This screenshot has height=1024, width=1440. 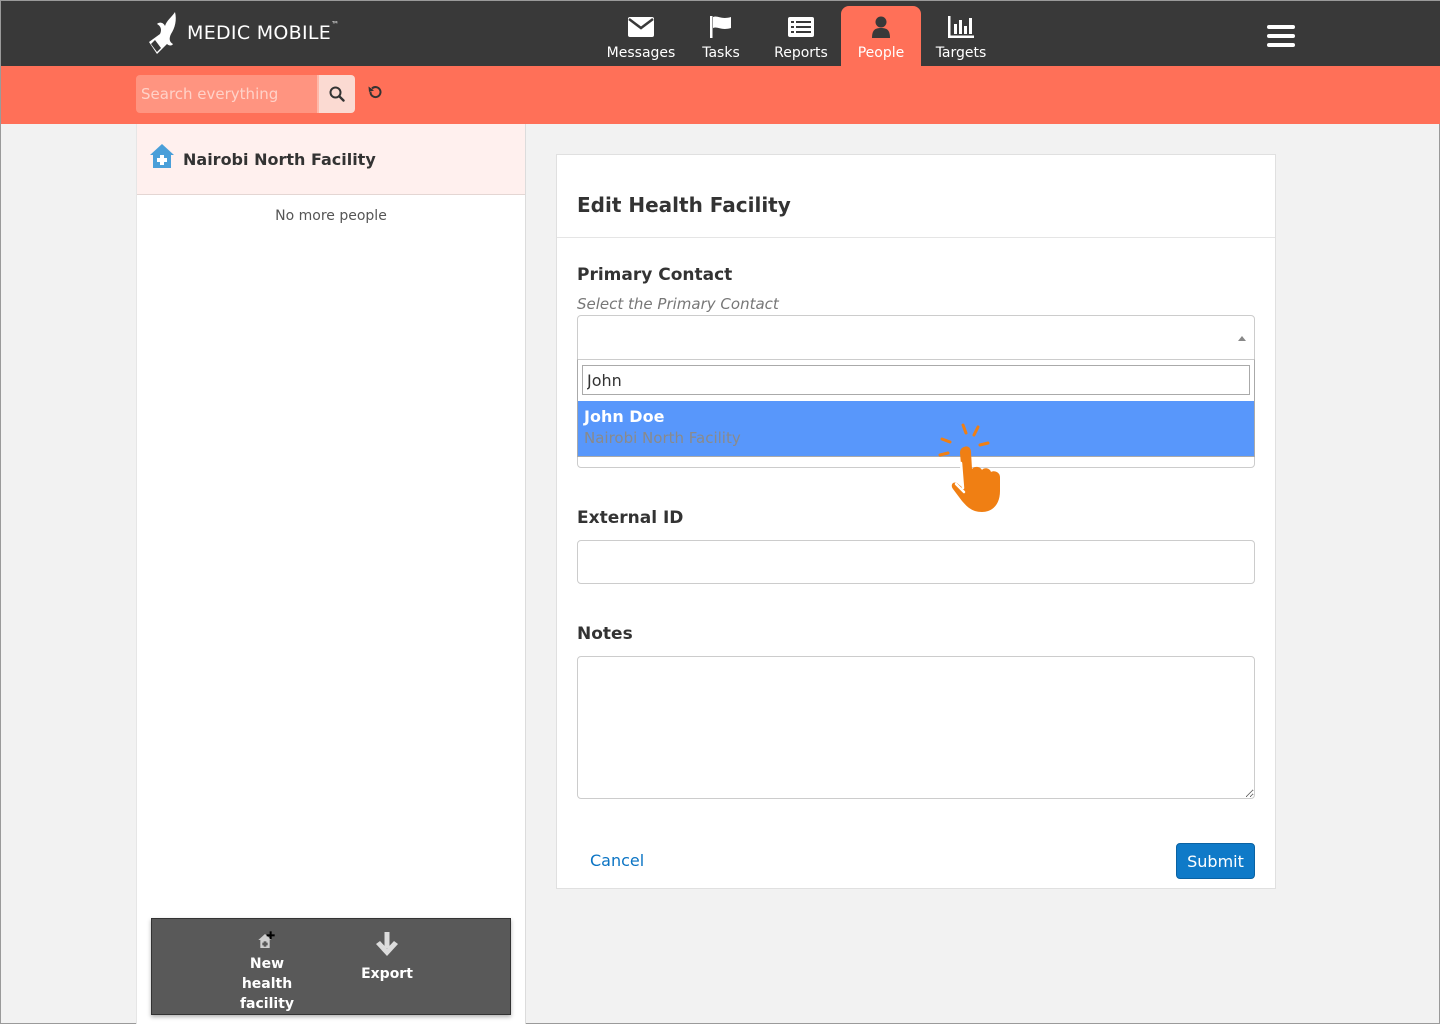 I want to click on contact-search-input, so click(x=916, y=380).